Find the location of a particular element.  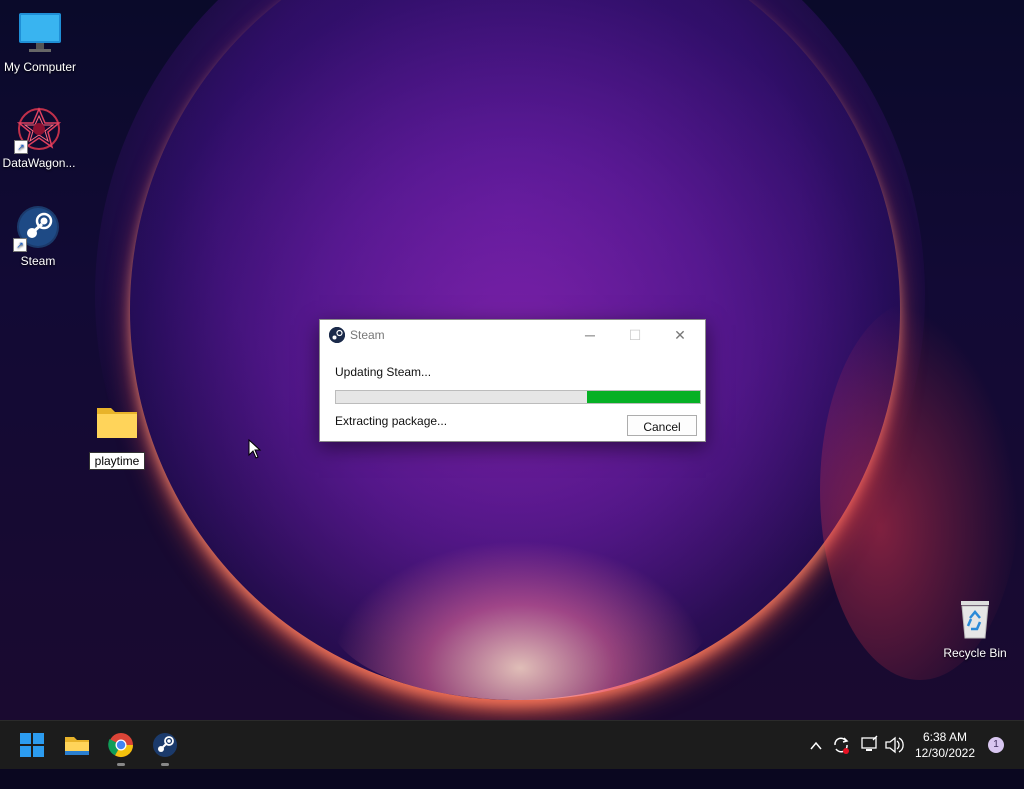

progress-bar-fill is located at coordinates (643, 397).